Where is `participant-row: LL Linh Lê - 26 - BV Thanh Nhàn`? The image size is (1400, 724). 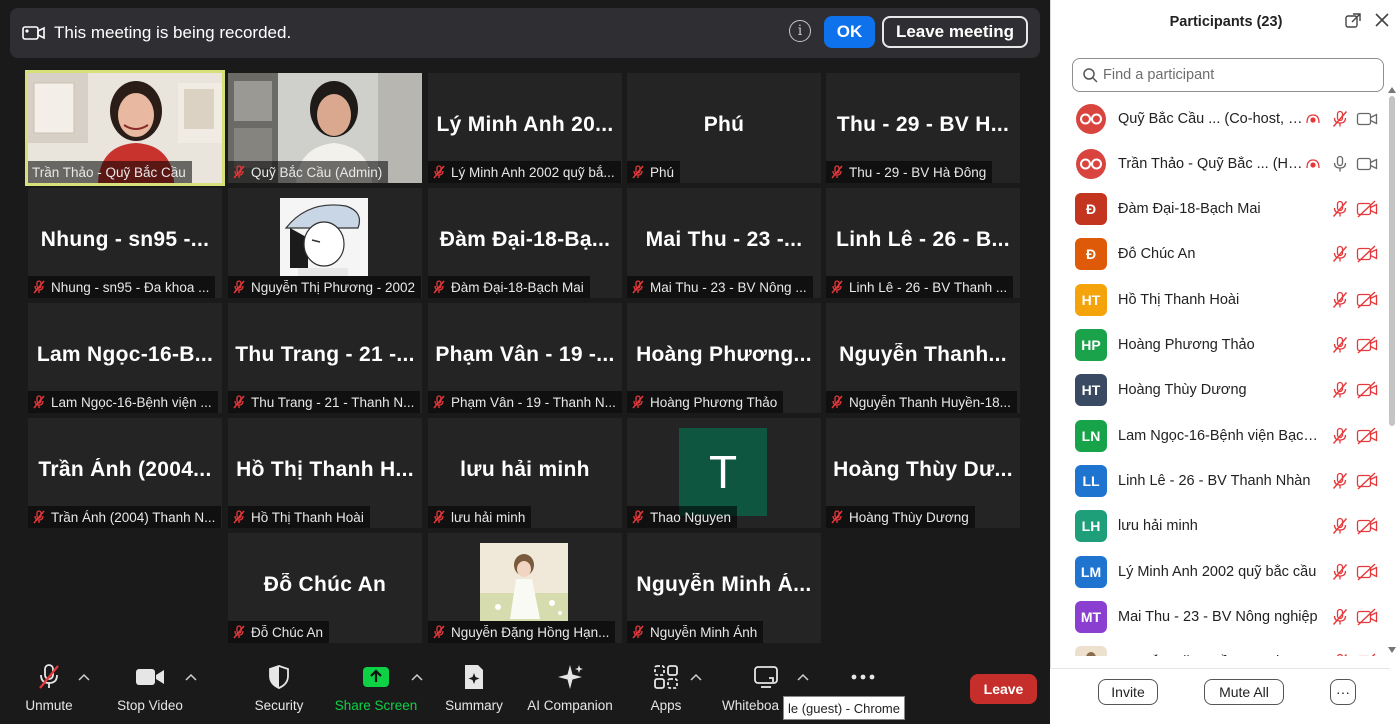 participant-row: LL Linh Lê - 26 - BV Thanh Nhàn is located at coordinates (1219, 480).